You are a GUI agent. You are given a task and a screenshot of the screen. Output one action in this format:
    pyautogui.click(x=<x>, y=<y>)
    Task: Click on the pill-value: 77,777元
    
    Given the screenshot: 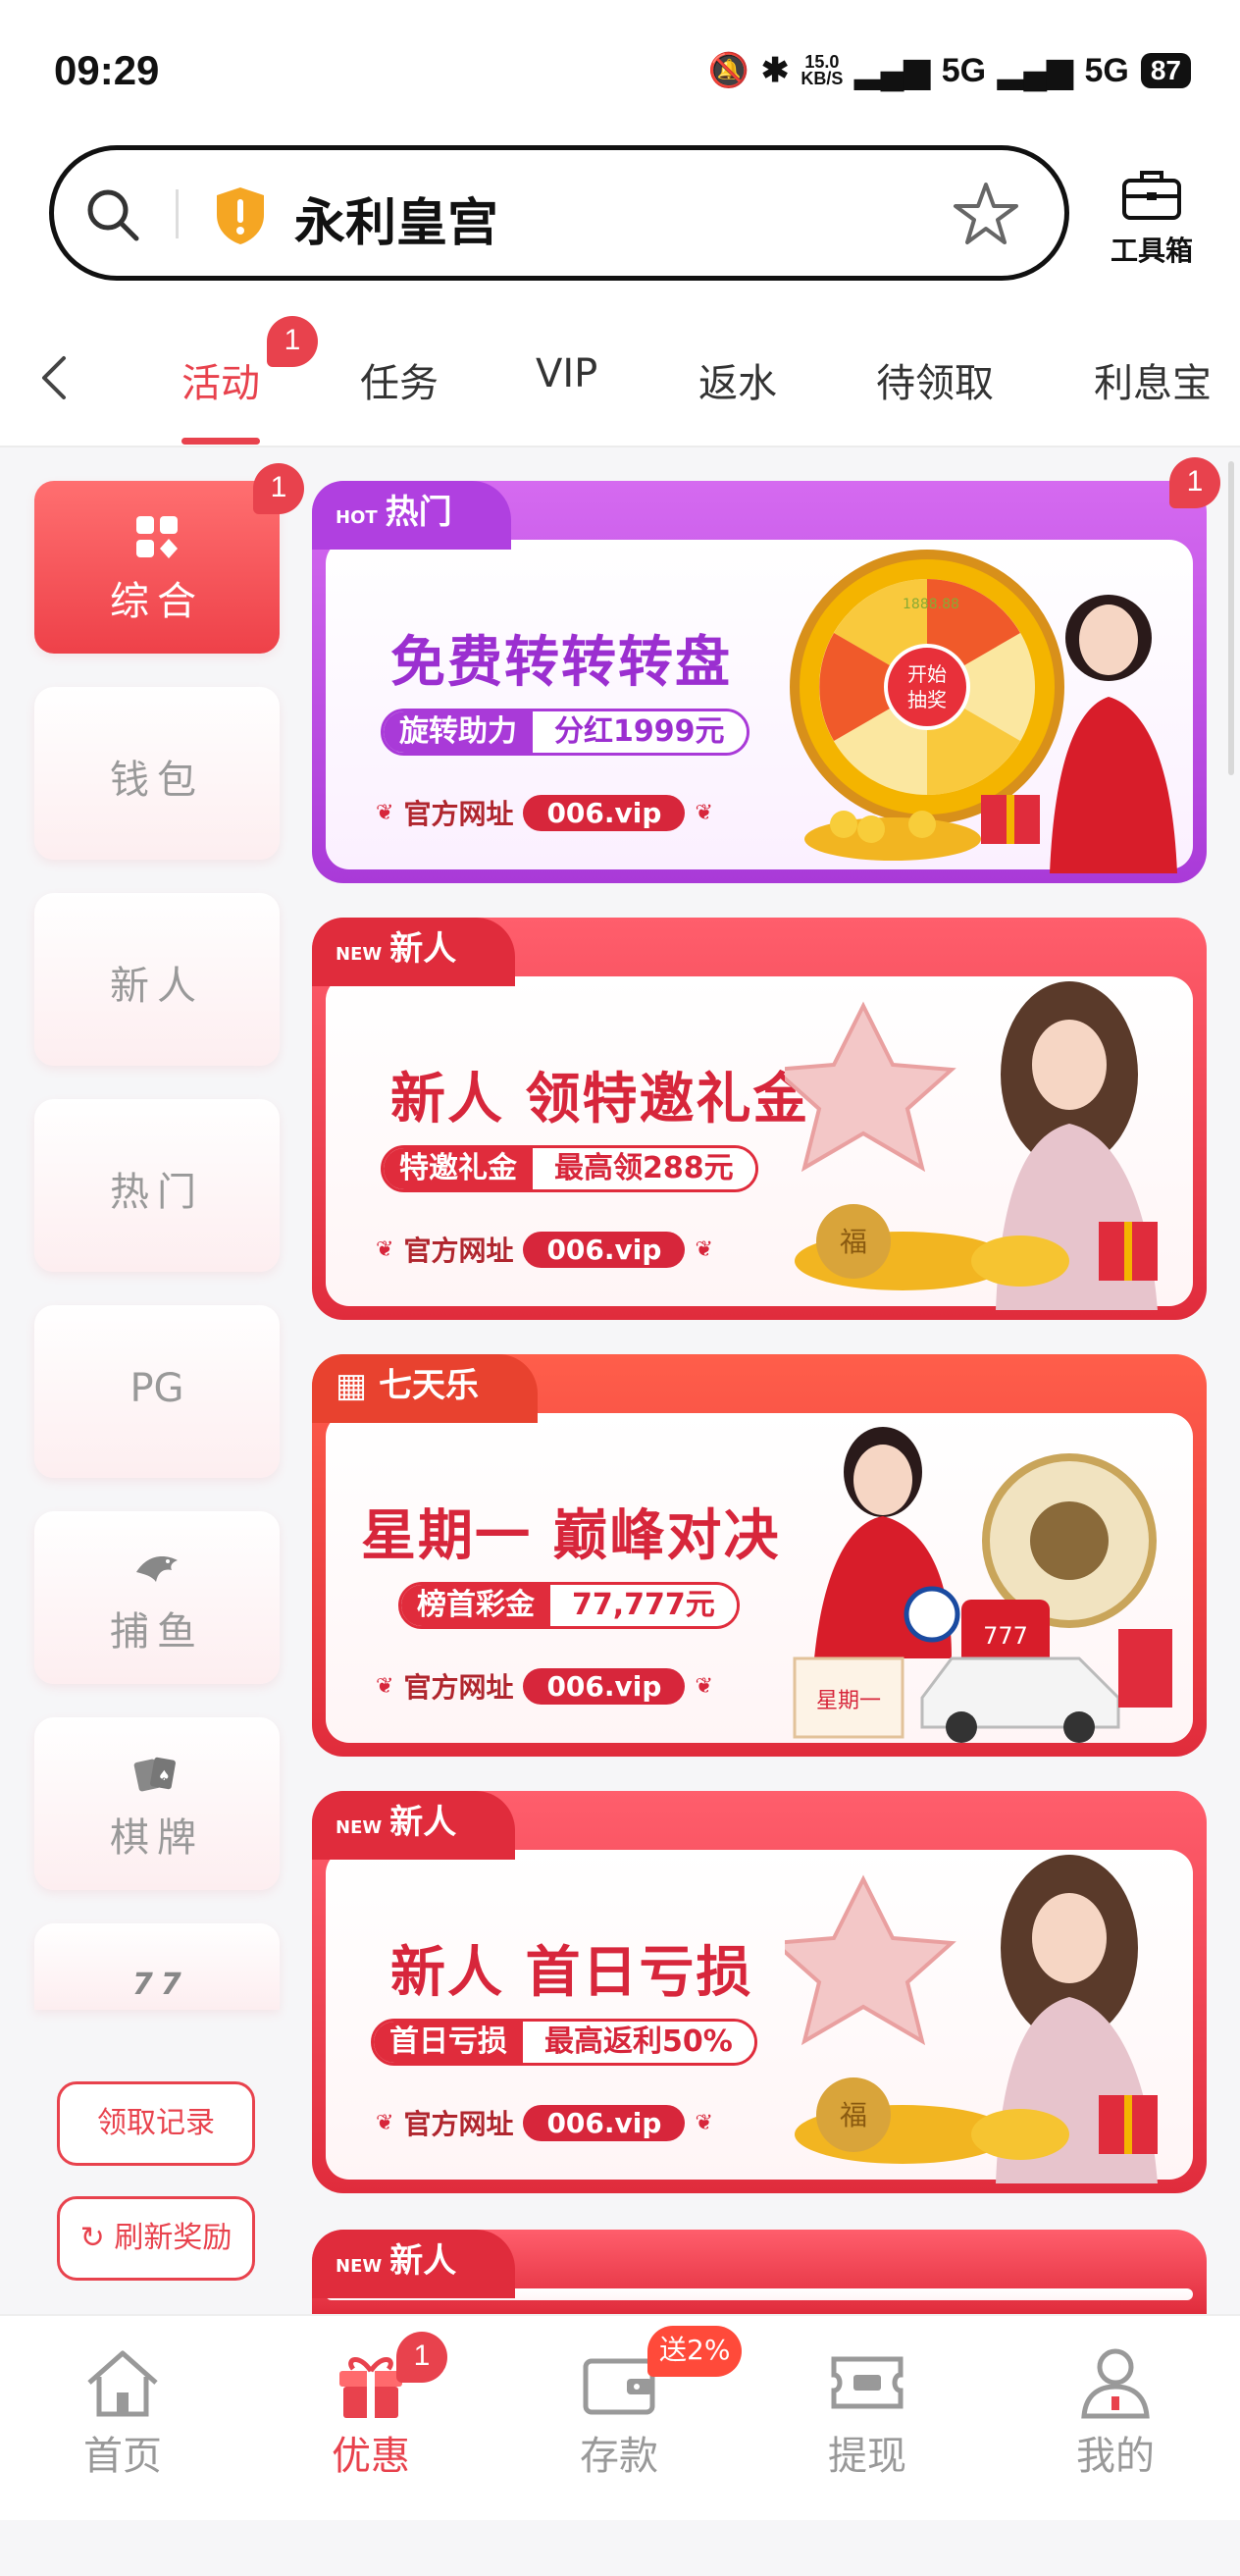 What is the action you would take?
    pyautogui.click(x=643, y=1605)
    